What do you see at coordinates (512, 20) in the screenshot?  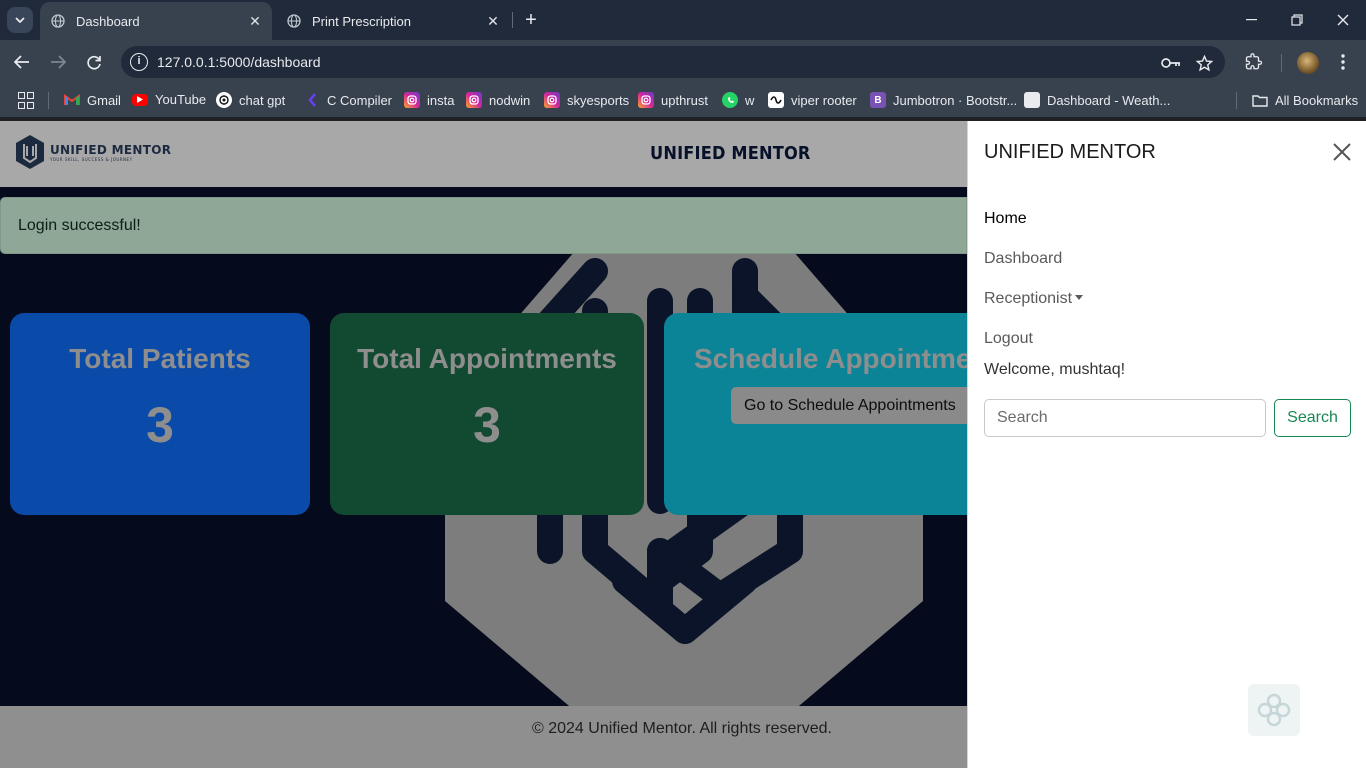 I see `tab-divider` at bounding box center [512, 20].